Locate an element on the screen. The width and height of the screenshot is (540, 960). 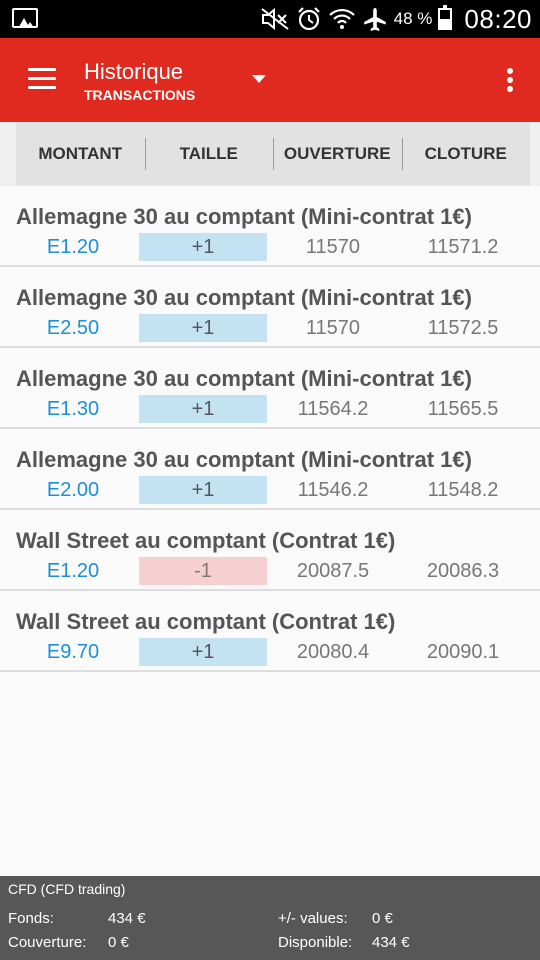
title-dropdown: Historique TRANSACTIONS is located at coordinates (139, 82).